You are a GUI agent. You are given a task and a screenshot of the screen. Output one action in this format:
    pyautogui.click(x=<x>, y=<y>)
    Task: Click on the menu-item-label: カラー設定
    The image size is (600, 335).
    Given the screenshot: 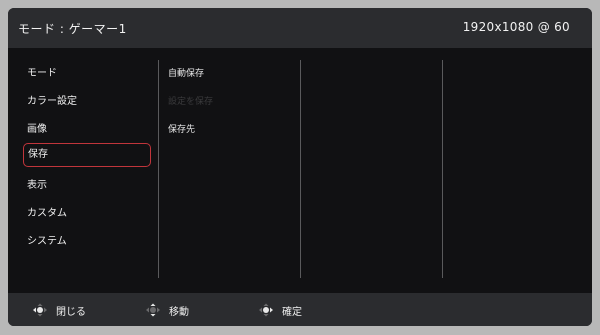 What is the action you would take?
    pyautogui.click(x=52, y=101)
    